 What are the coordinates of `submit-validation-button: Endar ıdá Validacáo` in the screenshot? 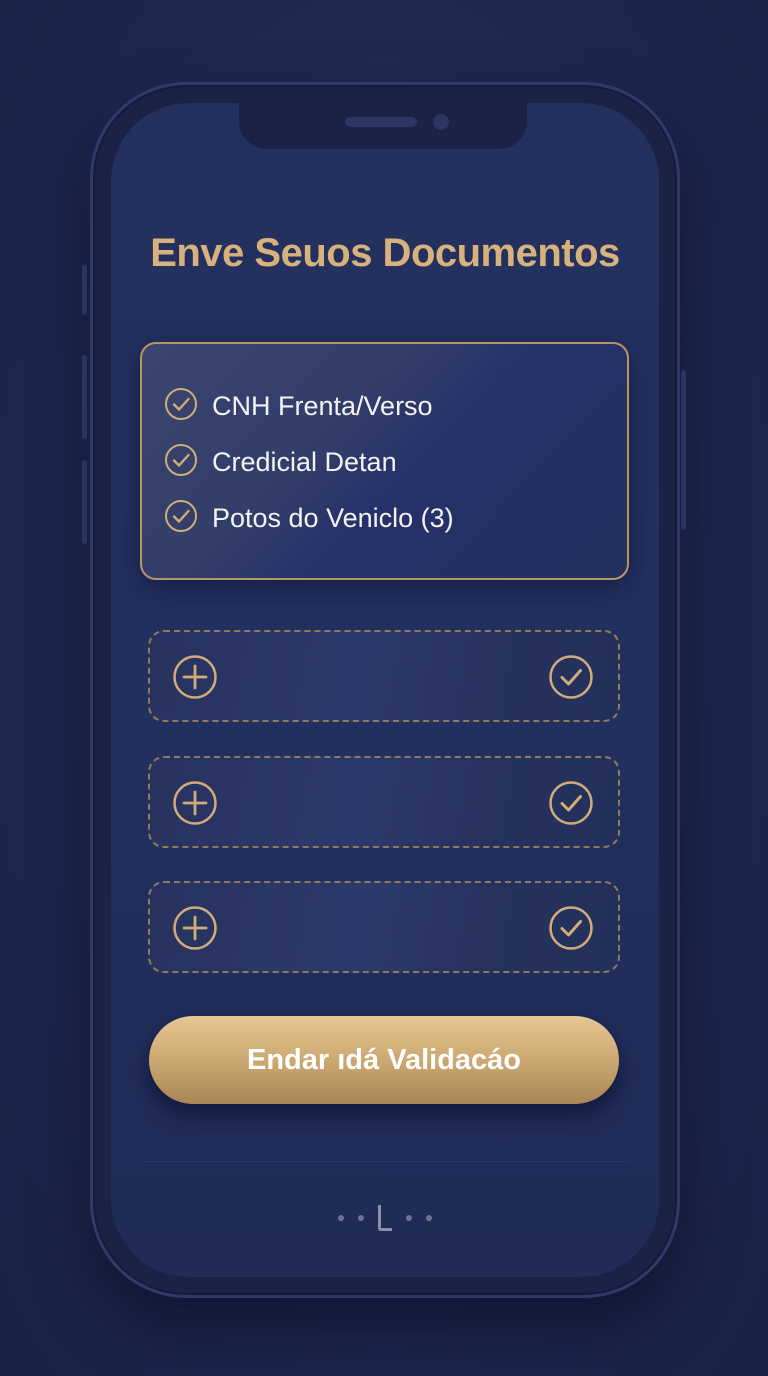 It's located at (384, 1060).